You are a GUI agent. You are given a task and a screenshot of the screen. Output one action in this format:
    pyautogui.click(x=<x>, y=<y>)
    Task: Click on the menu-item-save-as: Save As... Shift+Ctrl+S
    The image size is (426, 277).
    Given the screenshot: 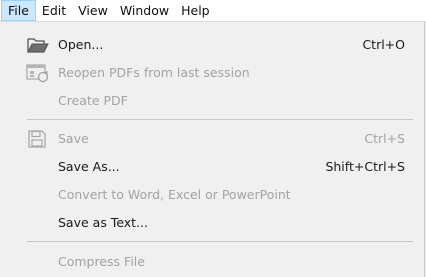 What is the action you would take?
    pyautogui.click(x=212, y=166)
    